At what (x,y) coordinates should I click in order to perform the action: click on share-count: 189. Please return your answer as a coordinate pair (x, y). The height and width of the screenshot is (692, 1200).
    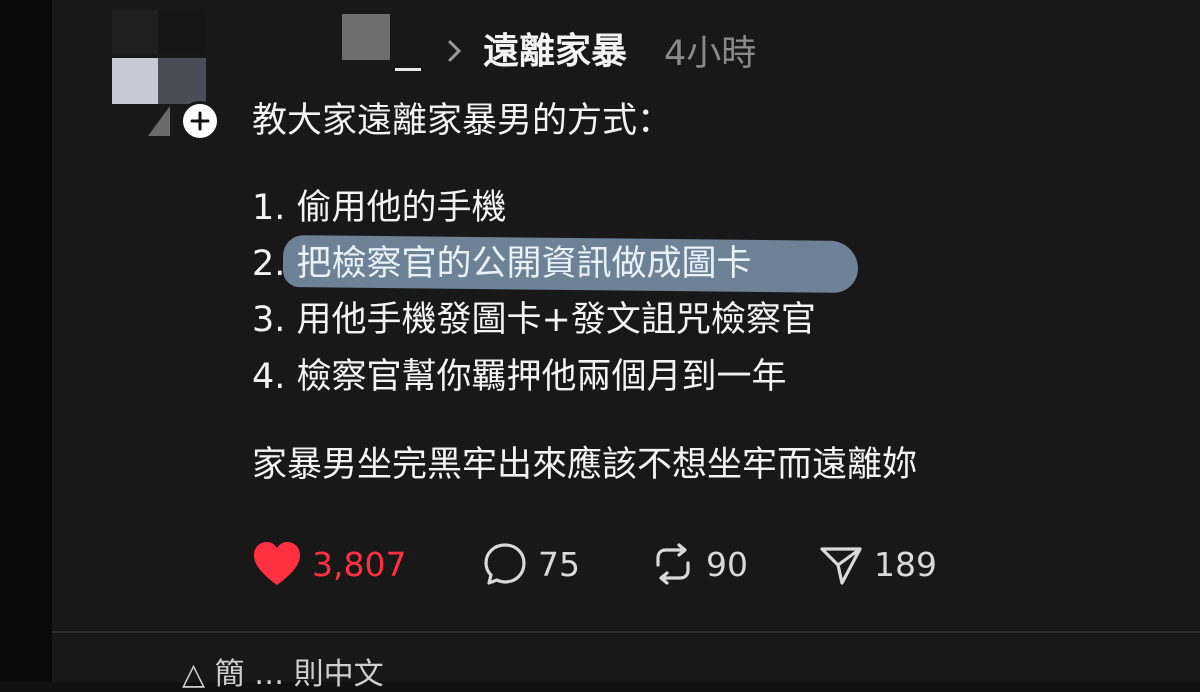
    Looking at the image, I should click on (905, 564).